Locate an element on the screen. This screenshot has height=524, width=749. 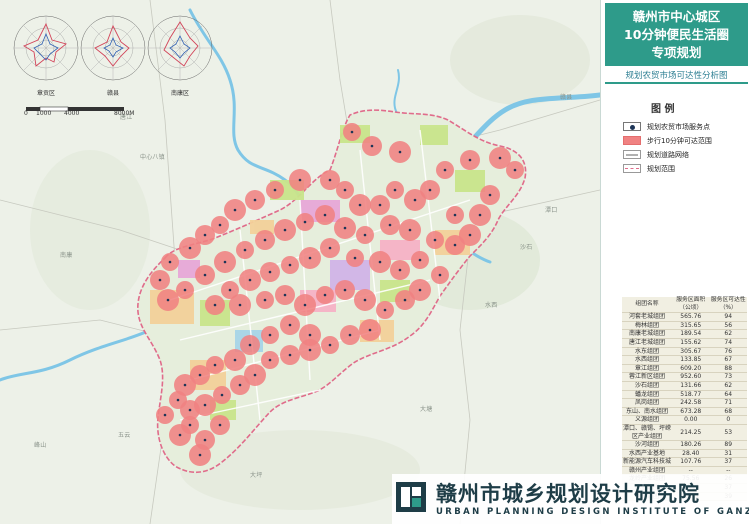
table-cell-name: 水东组团 is located at coordinates (647, 352).